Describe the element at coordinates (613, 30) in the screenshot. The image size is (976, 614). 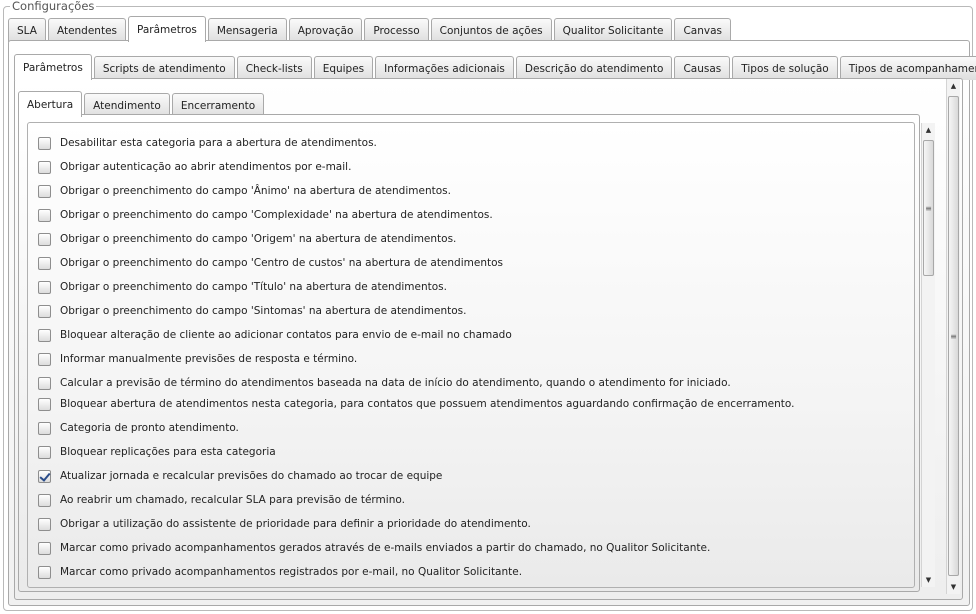
I see `tab-qualitor-solicitante: Qualitor Solicitante` at that location.